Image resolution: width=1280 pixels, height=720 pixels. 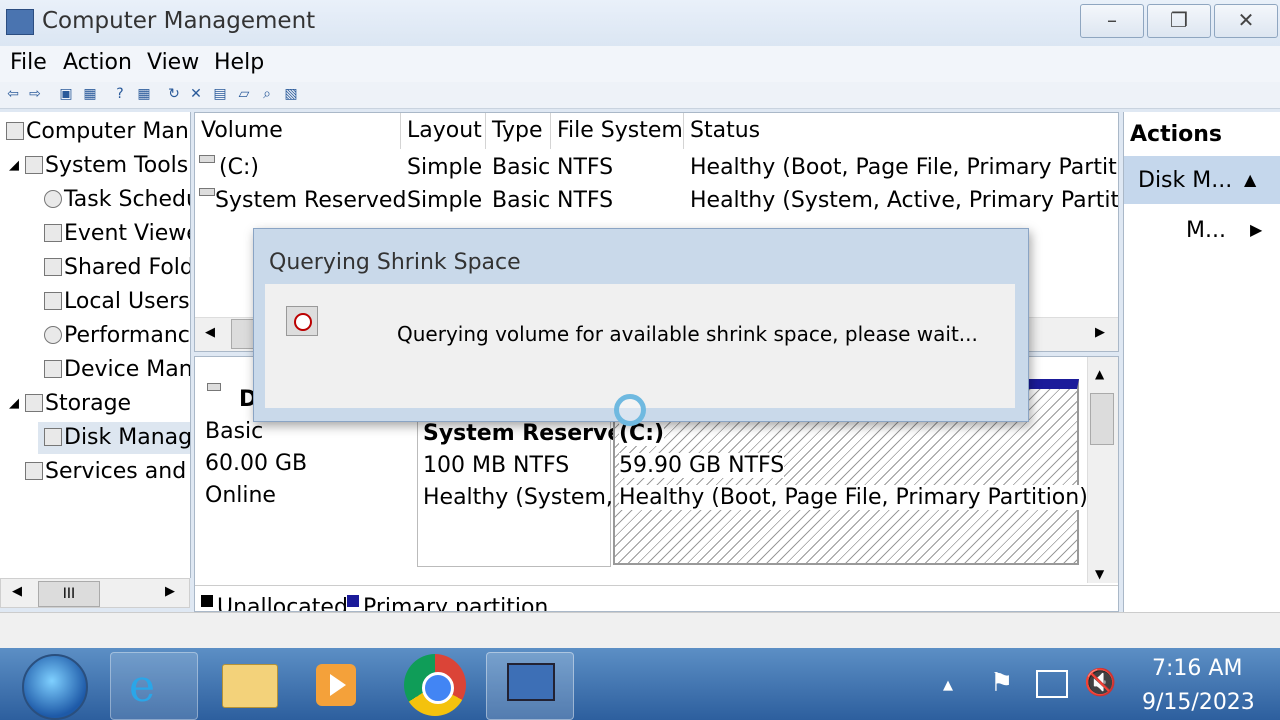 What do you see at coordinates (1179, 21) in the screenshot?
I see `maximize-button: ❐` at bounding box center [1179, 21].